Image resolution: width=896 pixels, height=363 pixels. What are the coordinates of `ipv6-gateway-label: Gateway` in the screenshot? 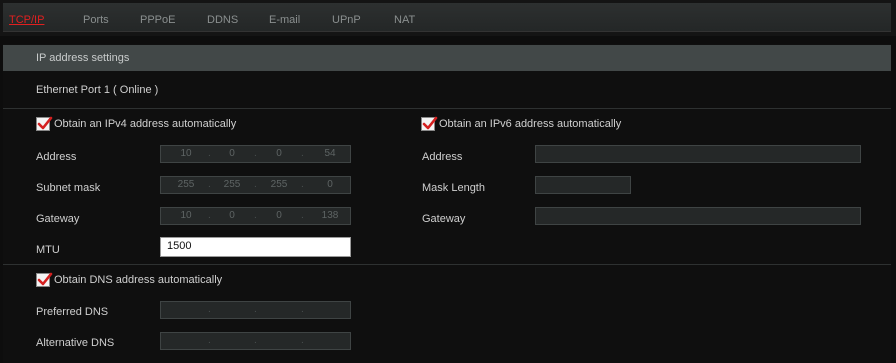 It's located at (444, 219).